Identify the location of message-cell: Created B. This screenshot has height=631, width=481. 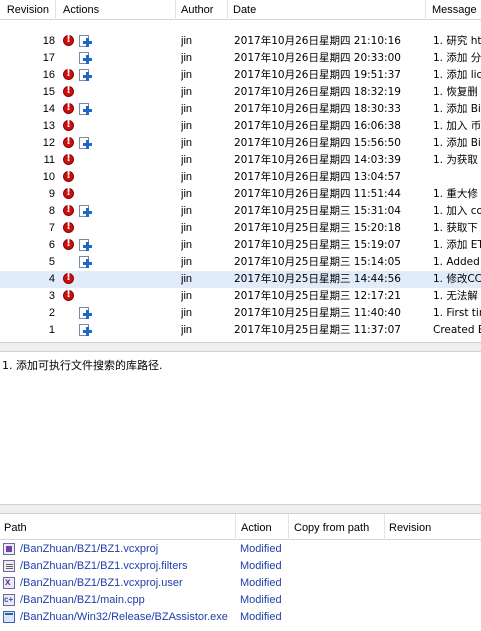
(457, 330).